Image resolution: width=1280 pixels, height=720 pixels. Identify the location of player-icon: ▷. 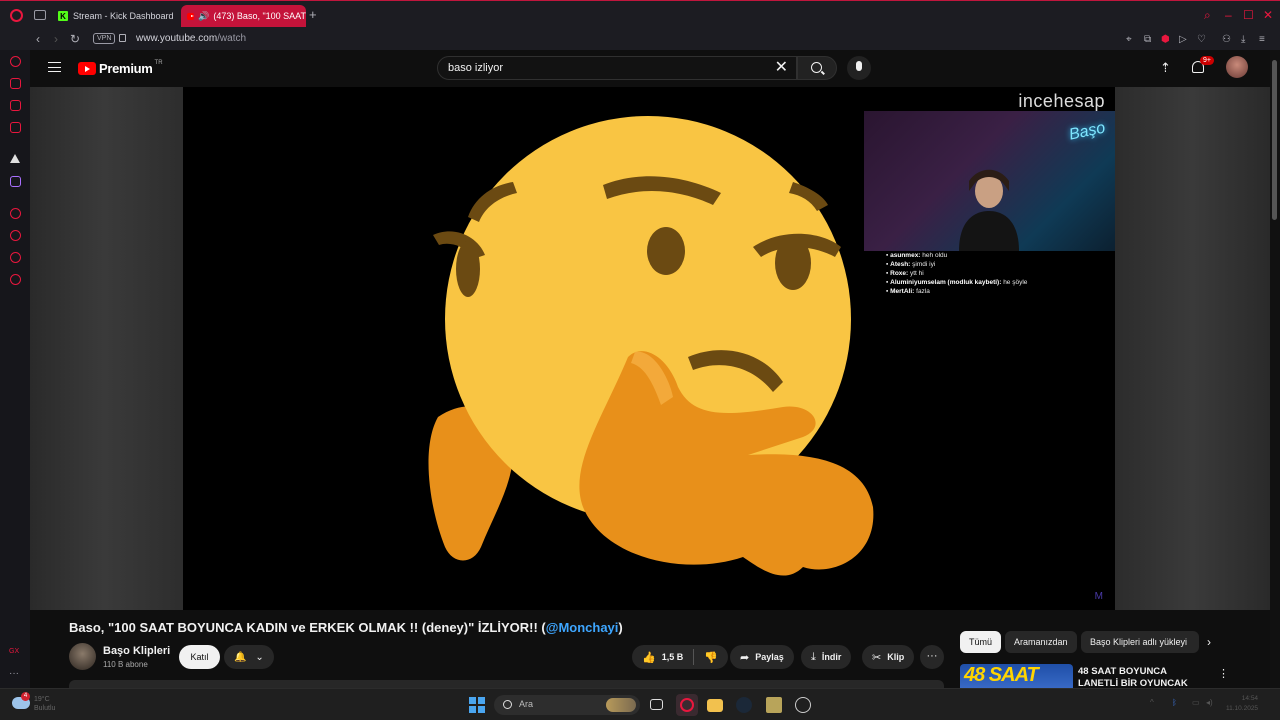
(1183, 39).